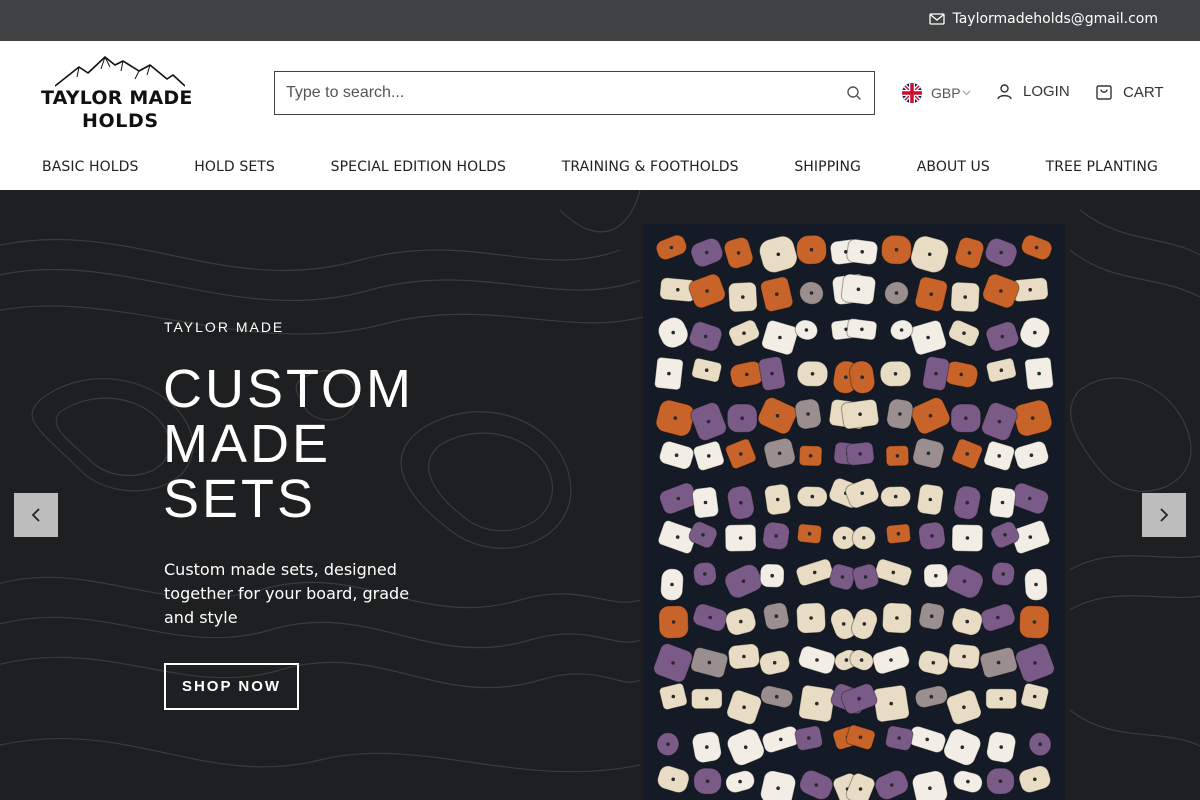 The image size is (1200, 800). What do you see at coordinates (827, 168) in the screenshot?
I see `nav-item-shipping: SHIPPING` at bounding box center [827, 168].